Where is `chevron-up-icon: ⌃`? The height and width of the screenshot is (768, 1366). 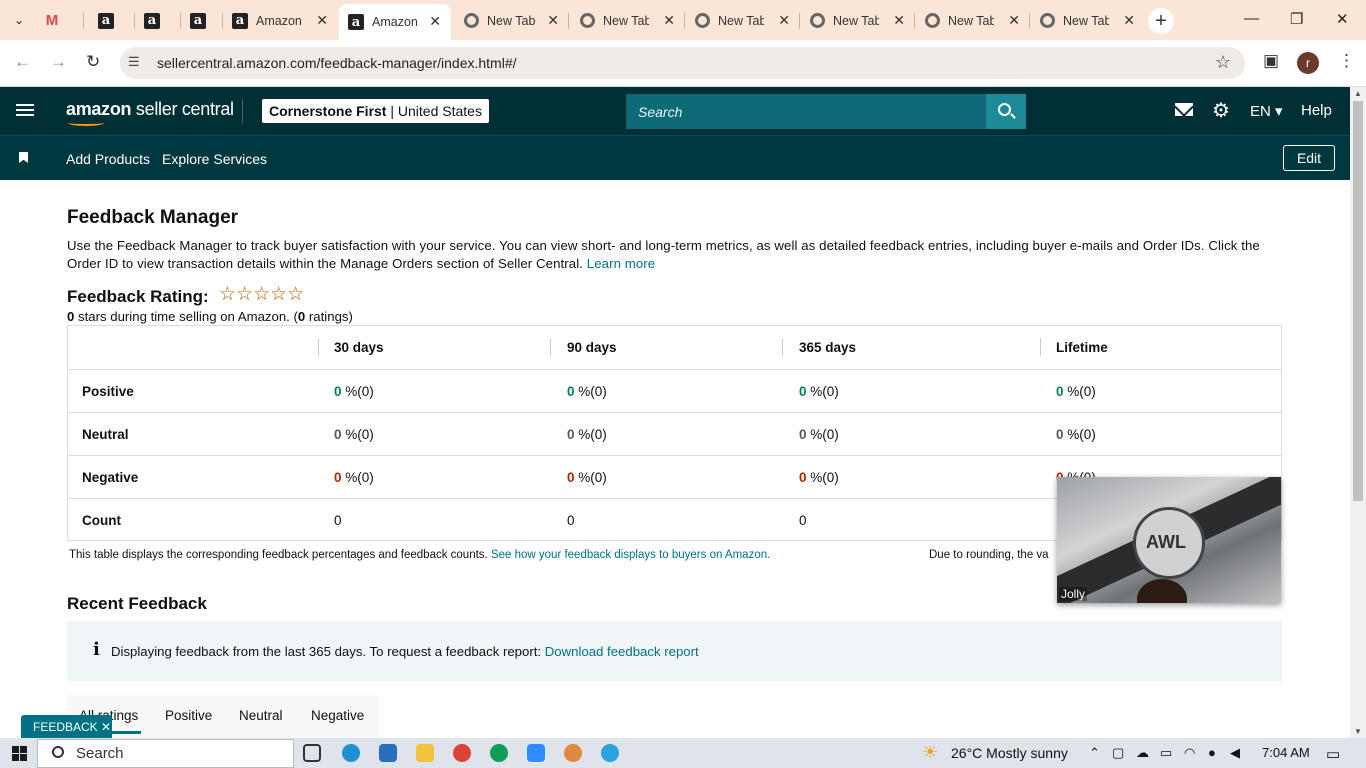 chevron-up-icon: ⌃ is located at coordinates (1094, 753).